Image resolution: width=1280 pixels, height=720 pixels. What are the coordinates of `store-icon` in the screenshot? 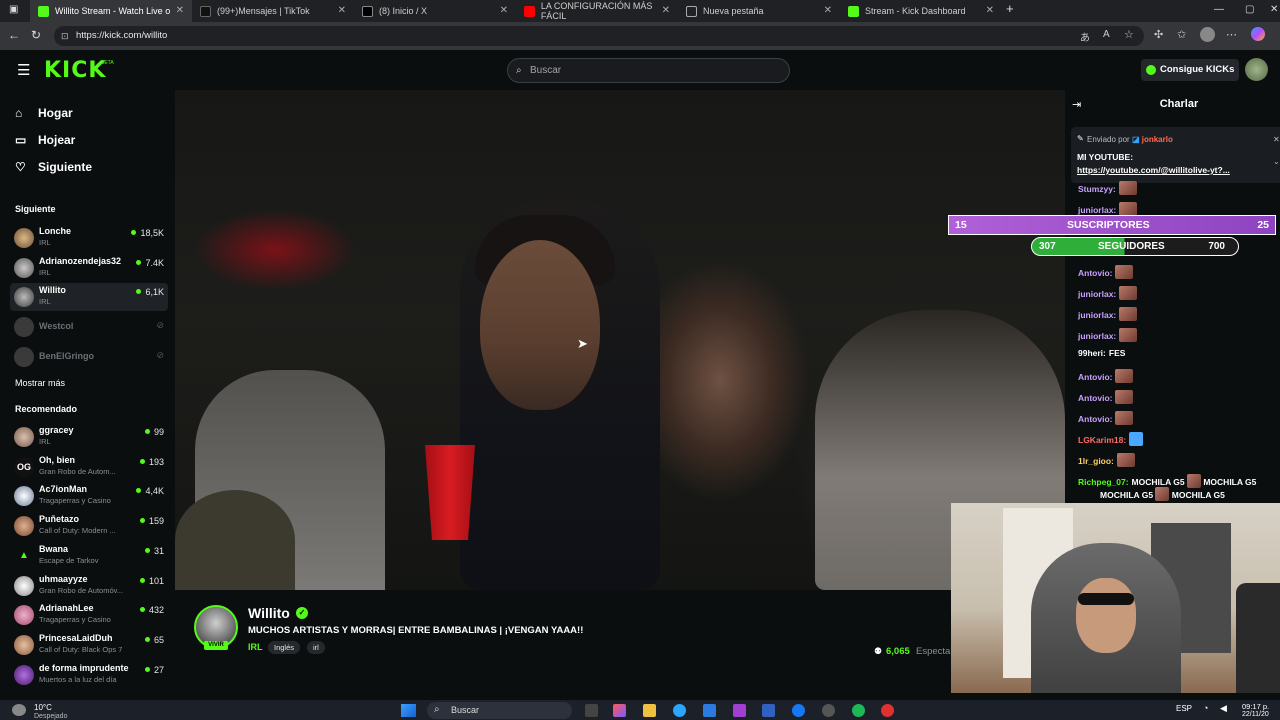 It's located at (709, 710).